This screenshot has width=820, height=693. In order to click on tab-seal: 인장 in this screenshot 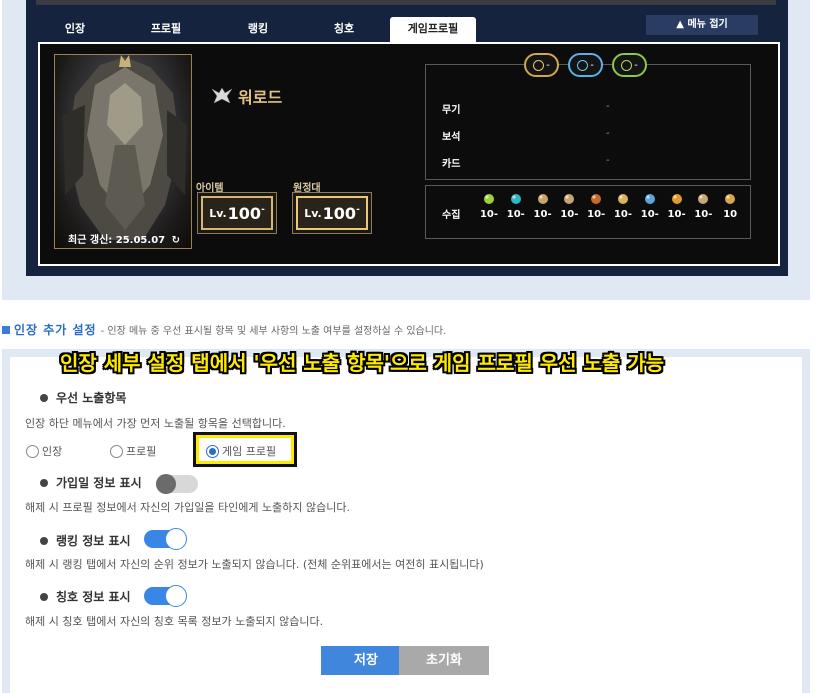, I will do `click(75, 28)`.